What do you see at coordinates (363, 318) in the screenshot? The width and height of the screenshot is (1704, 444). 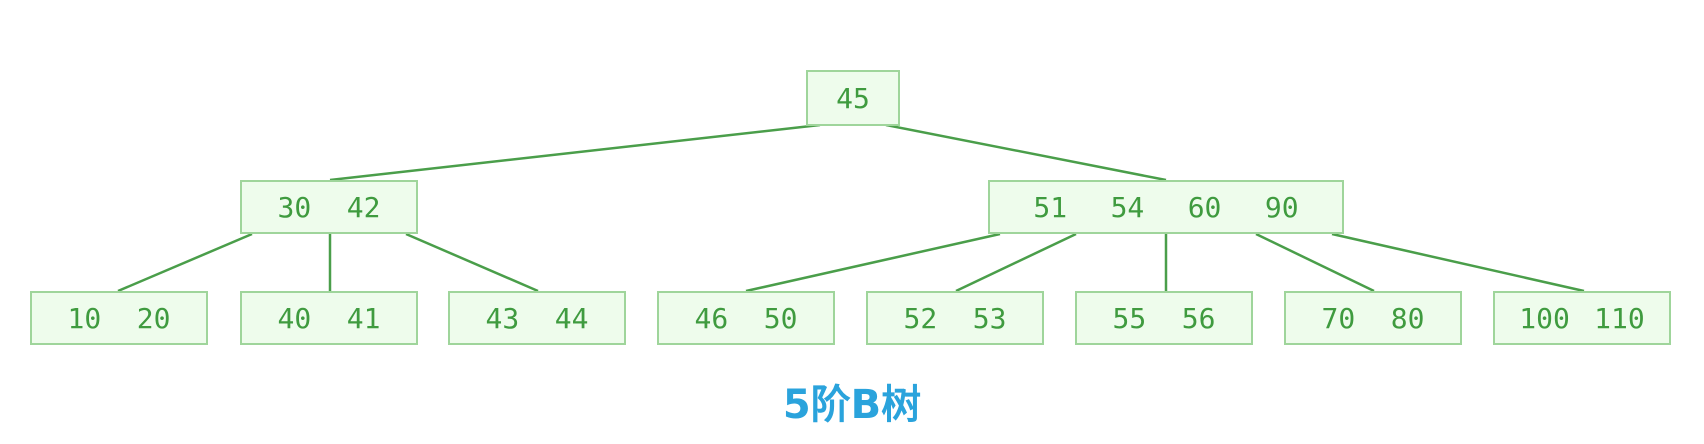 I see `node-key: 41` at bounding box center [363, 318].